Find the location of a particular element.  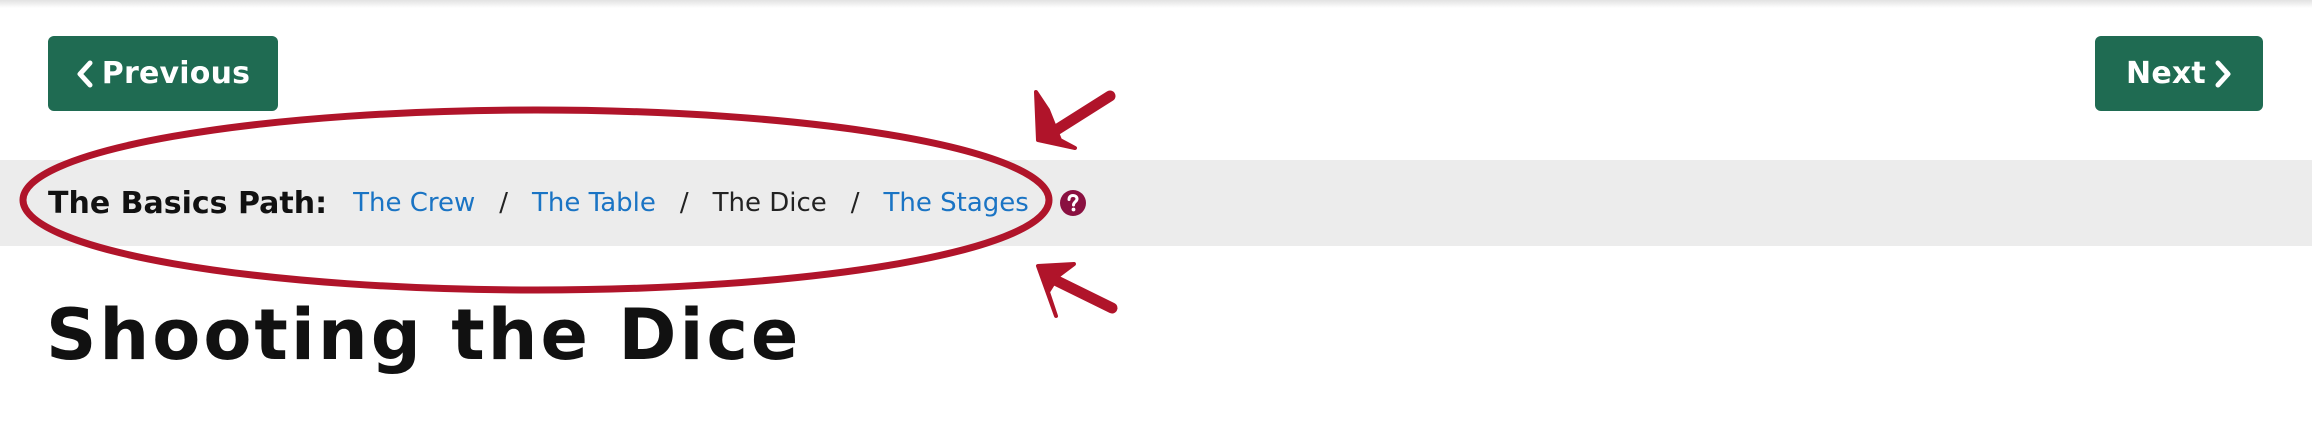

breadcrumb-link-the-table: The Table is located at coordinates (594, 203).